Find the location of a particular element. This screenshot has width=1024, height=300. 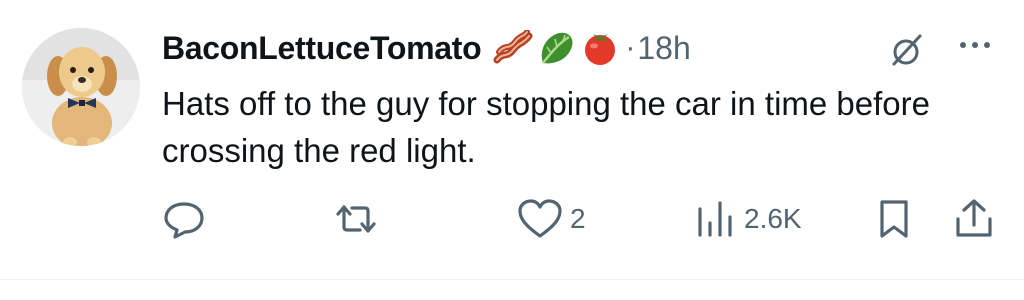

more-horizontal-icon is located at coordinates (975, 45).